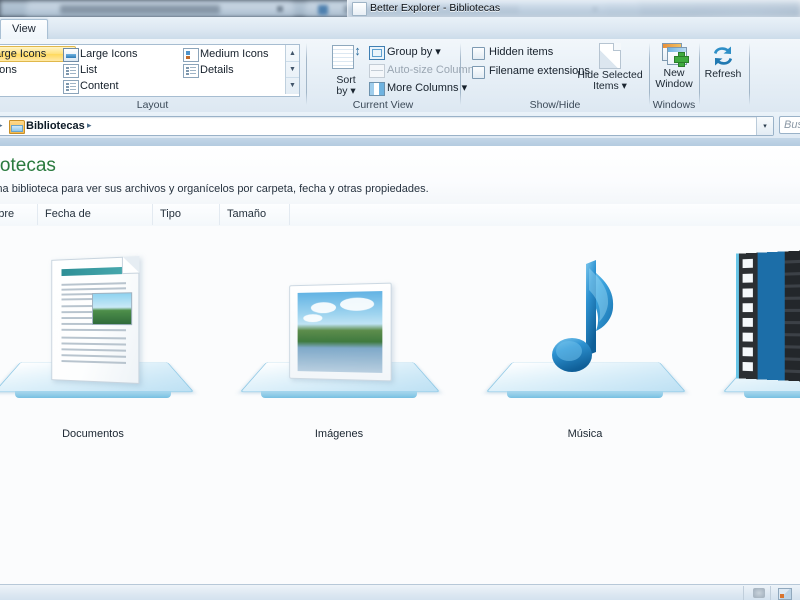 This screenshot has height=600, width=800. What do you see at coordinates (674, 105) in the screenshot?
I see `ribbon-group-label-windows: Windows` at bounding box center [674, 105].